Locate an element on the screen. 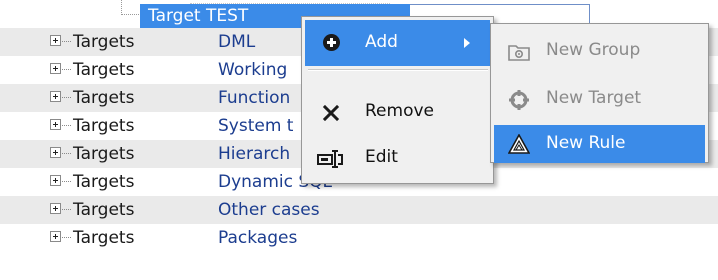  row-name: Packages is located at coordinates (258, 238).